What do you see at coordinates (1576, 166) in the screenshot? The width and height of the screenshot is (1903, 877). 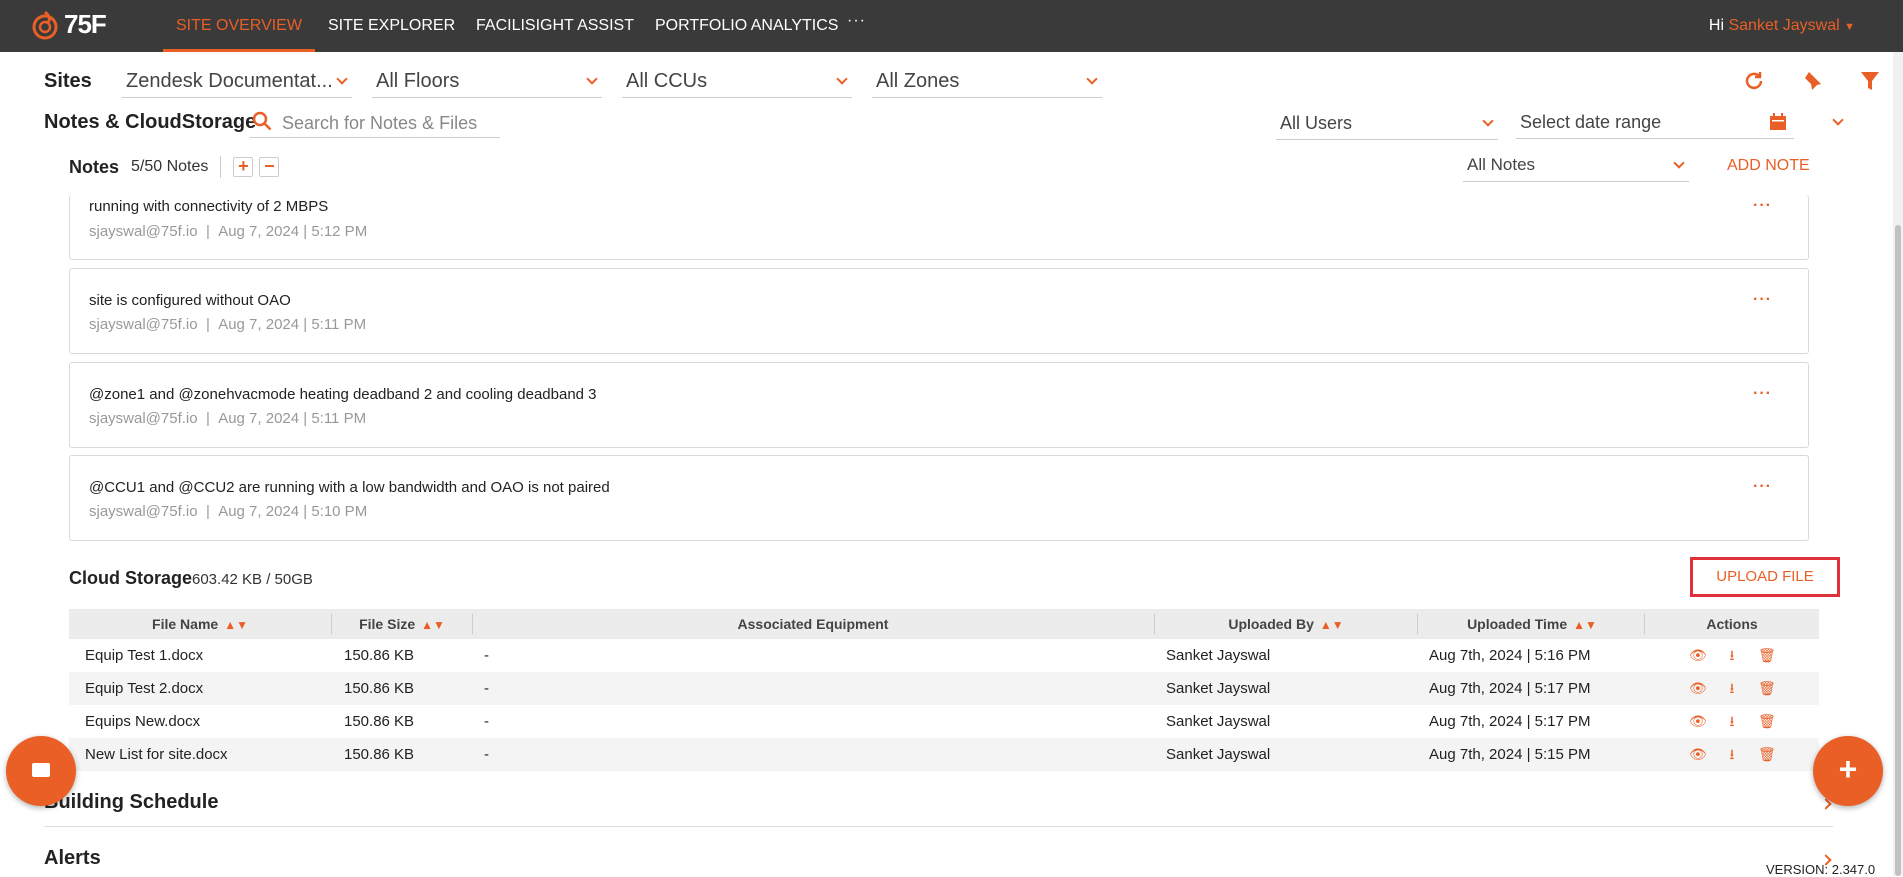 I see `notes-filter-dropdown: All Notes` at bounding box center [1576, 166].